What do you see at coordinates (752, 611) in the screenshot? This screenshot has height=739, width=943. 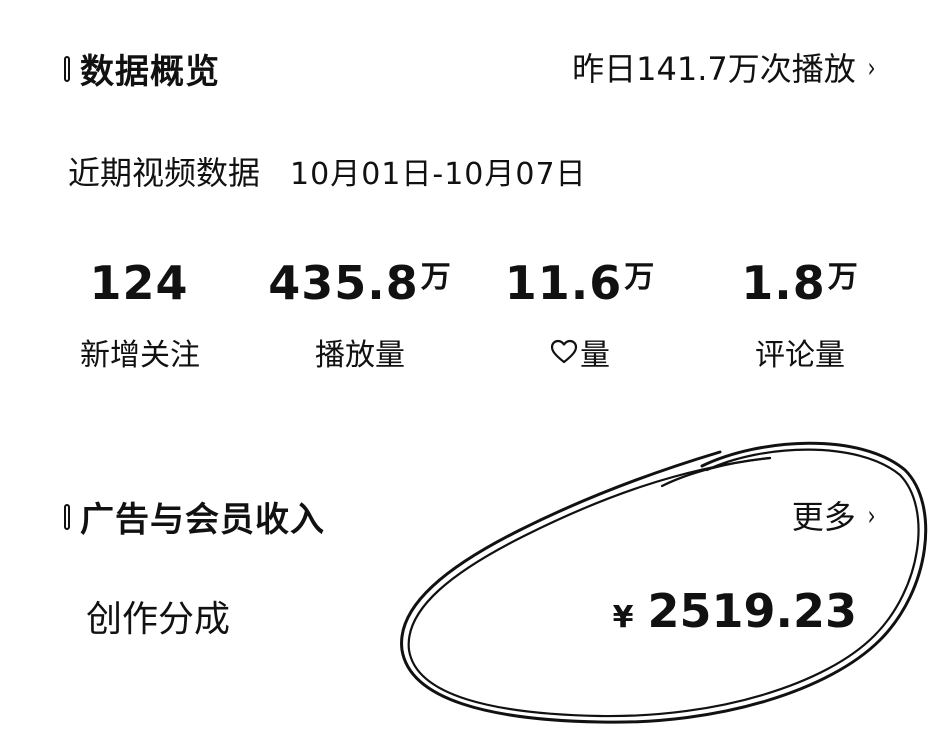 I see `amount-value: 2519.23` at bounding box center [752, 611].